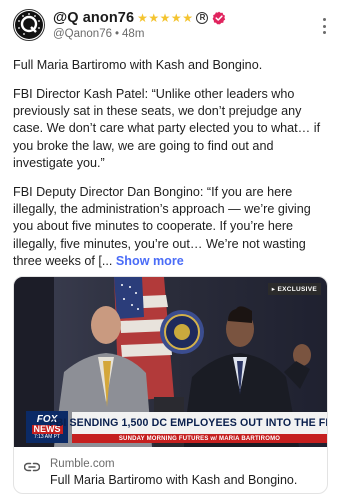 Image resolution: width=341 pixels, height=500 pixels. I want to click on logo-time: 7:13 AM PT, so click(47, 436).